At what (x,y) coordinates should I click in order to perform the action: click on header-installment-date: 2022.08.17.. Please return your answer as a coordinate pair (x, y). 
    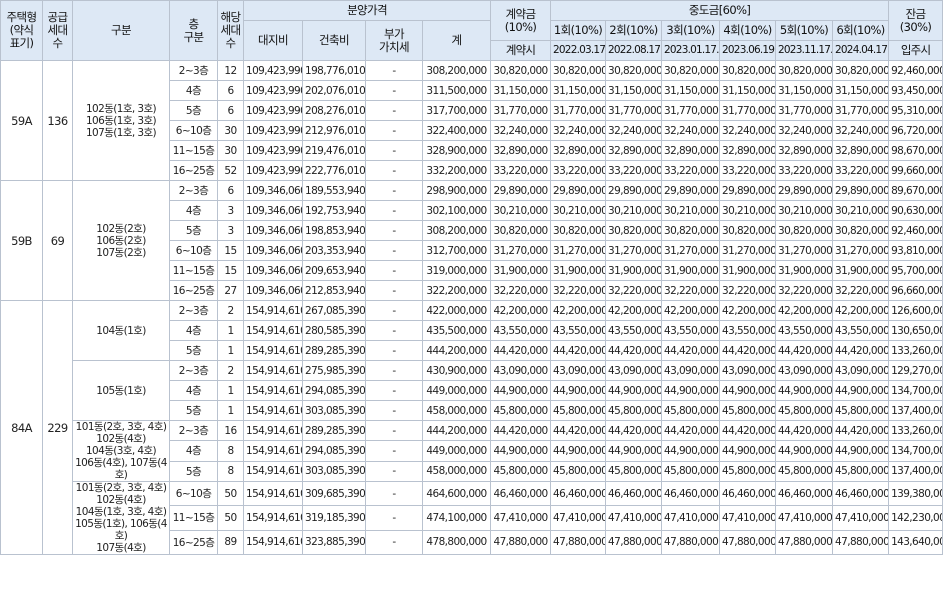
    Looking at the image, I should click on (634, 50).